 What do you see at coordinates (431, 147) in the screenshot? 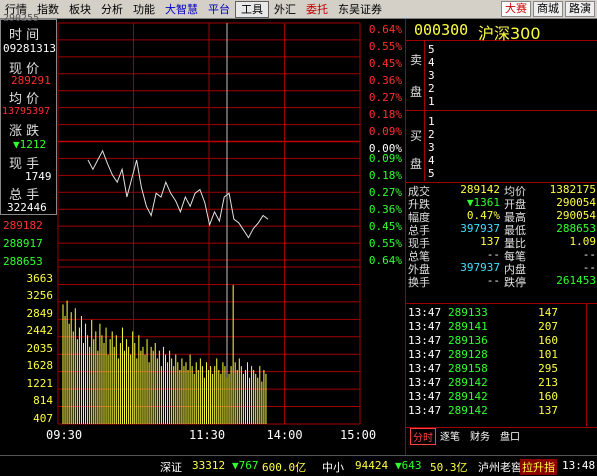
I see `buy-level: 3` at bounding box center [431, 147].